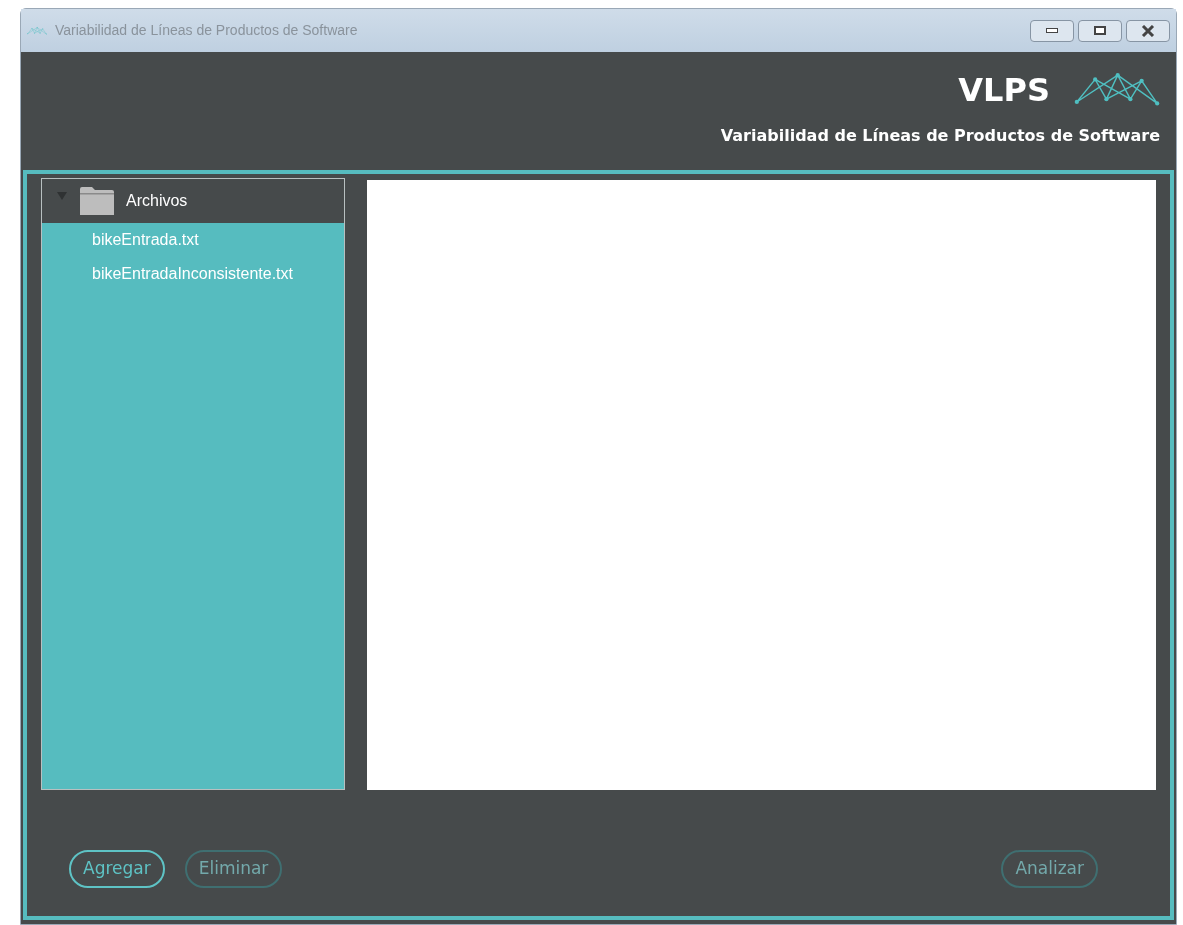  I want to click on app-subtitle: Variabilidad de Líneas de Productos de Software, so click(940, 136).